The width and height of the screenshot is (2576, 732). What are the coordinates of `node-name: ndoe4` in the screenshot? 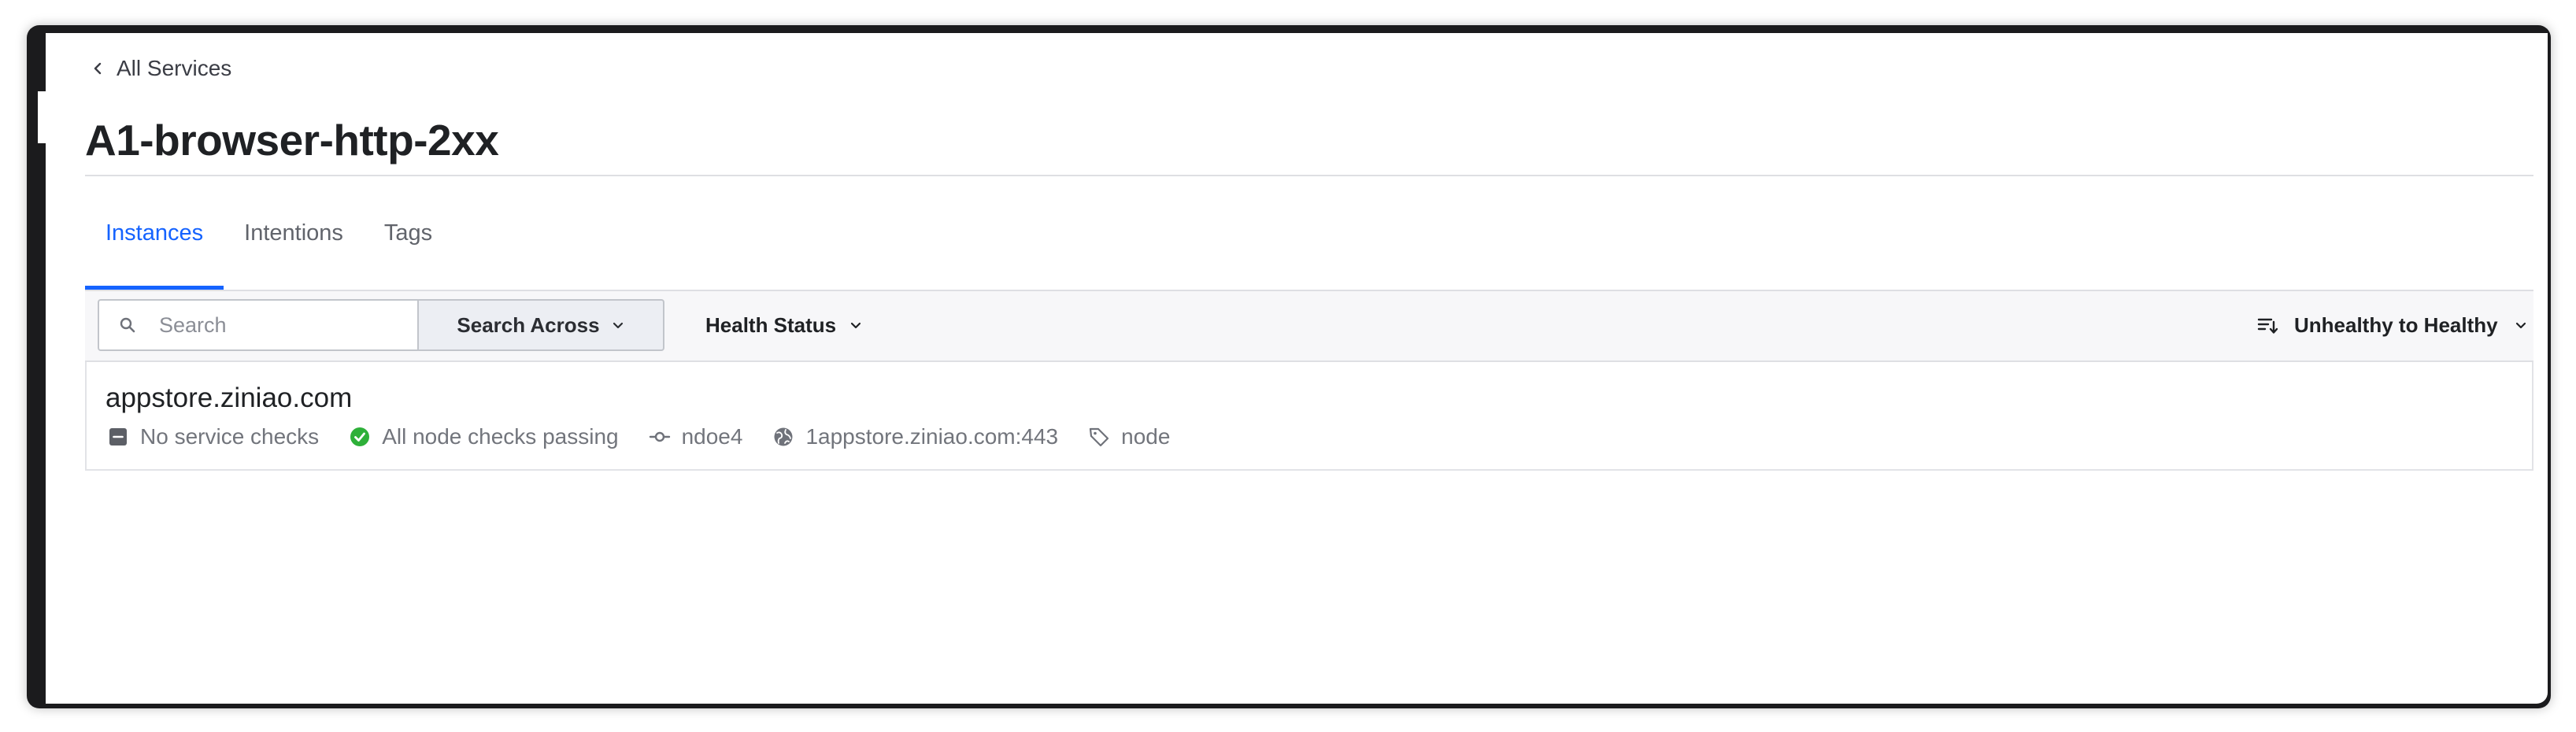 It's located at (696, 436).